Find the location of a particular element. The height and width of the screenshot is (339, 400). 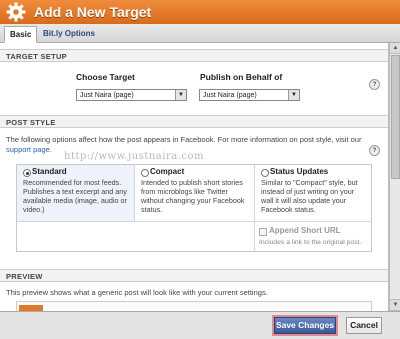

scroll-down-icon: ▼ is located at coordinates (395, 305).